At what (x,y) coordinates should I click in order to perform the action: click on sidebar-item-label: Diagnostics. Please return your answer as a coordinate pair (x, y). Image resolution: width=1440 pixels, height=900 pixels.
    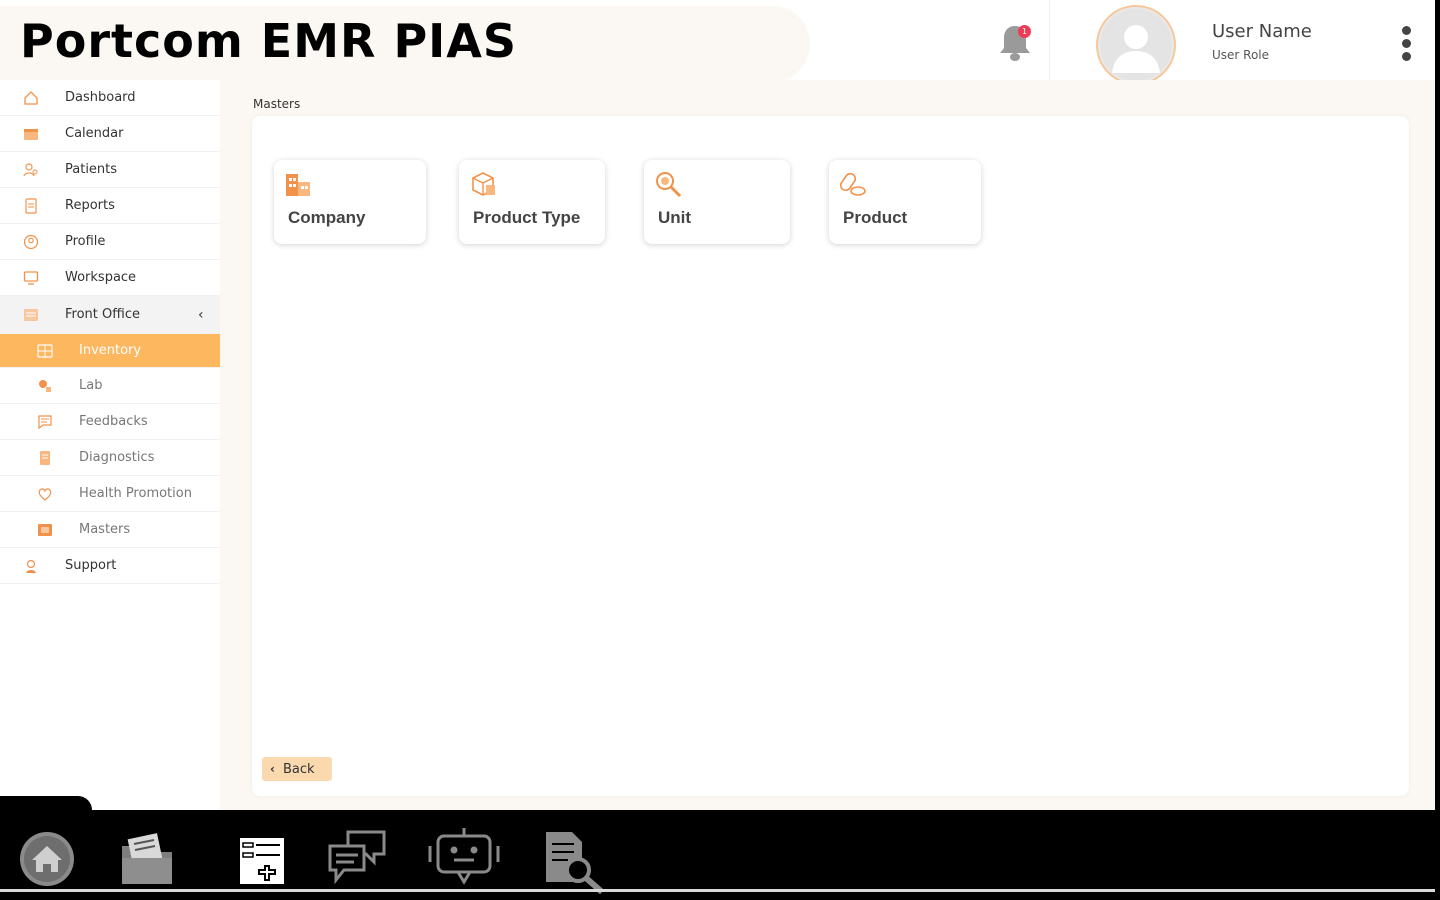
    Looking at the image, I should click on (117, 457).